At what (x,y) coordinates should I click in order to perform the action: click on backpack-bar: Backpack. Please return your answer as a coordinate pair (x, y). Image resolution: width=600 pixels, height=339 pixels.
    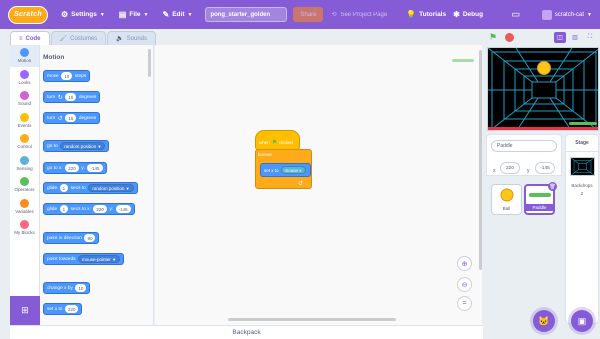
    Looking at the image, I should click on (246, 332).